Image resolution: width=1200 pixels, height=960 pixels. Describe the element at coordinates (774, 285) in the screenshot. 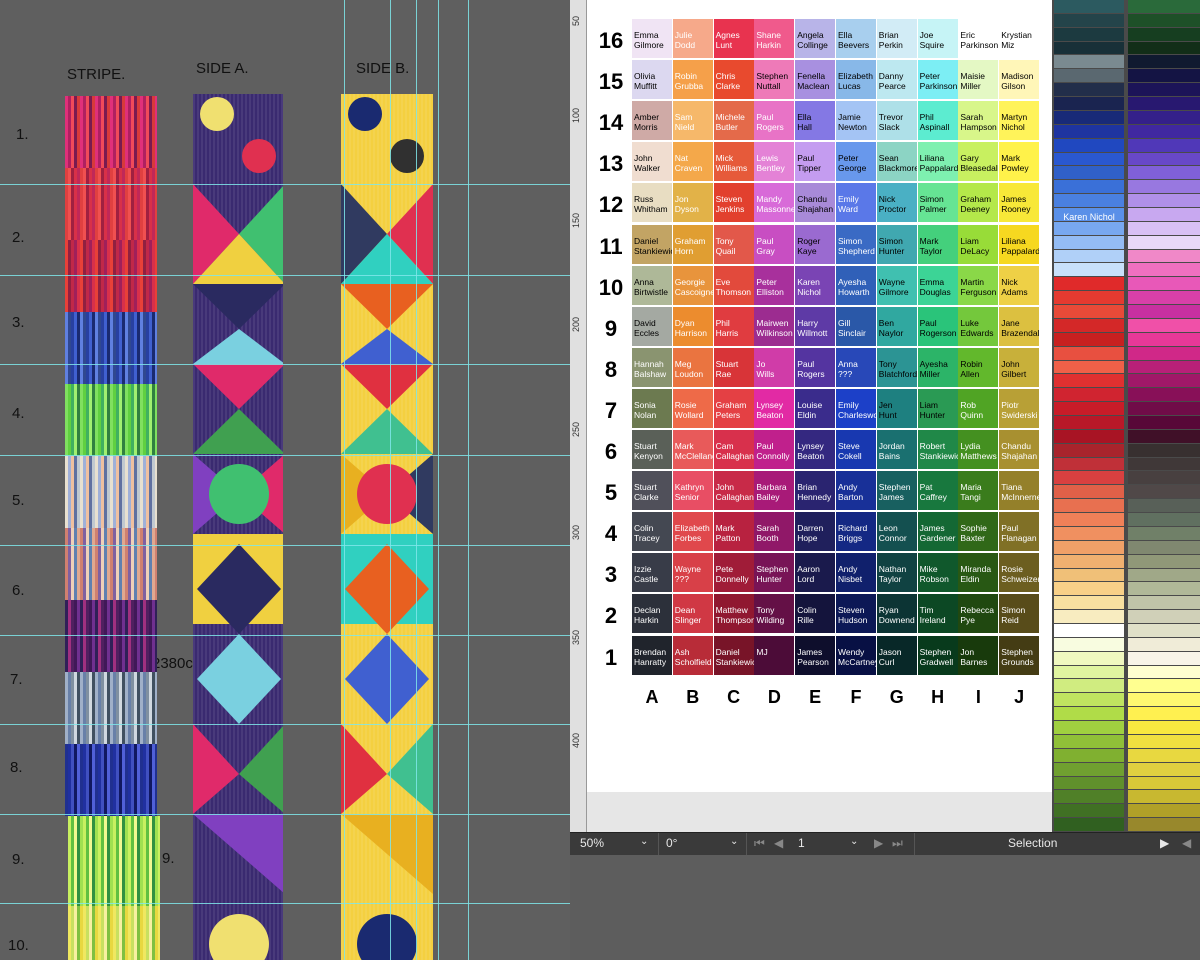

I see `grid-cell: Peter Elliston` at that location.